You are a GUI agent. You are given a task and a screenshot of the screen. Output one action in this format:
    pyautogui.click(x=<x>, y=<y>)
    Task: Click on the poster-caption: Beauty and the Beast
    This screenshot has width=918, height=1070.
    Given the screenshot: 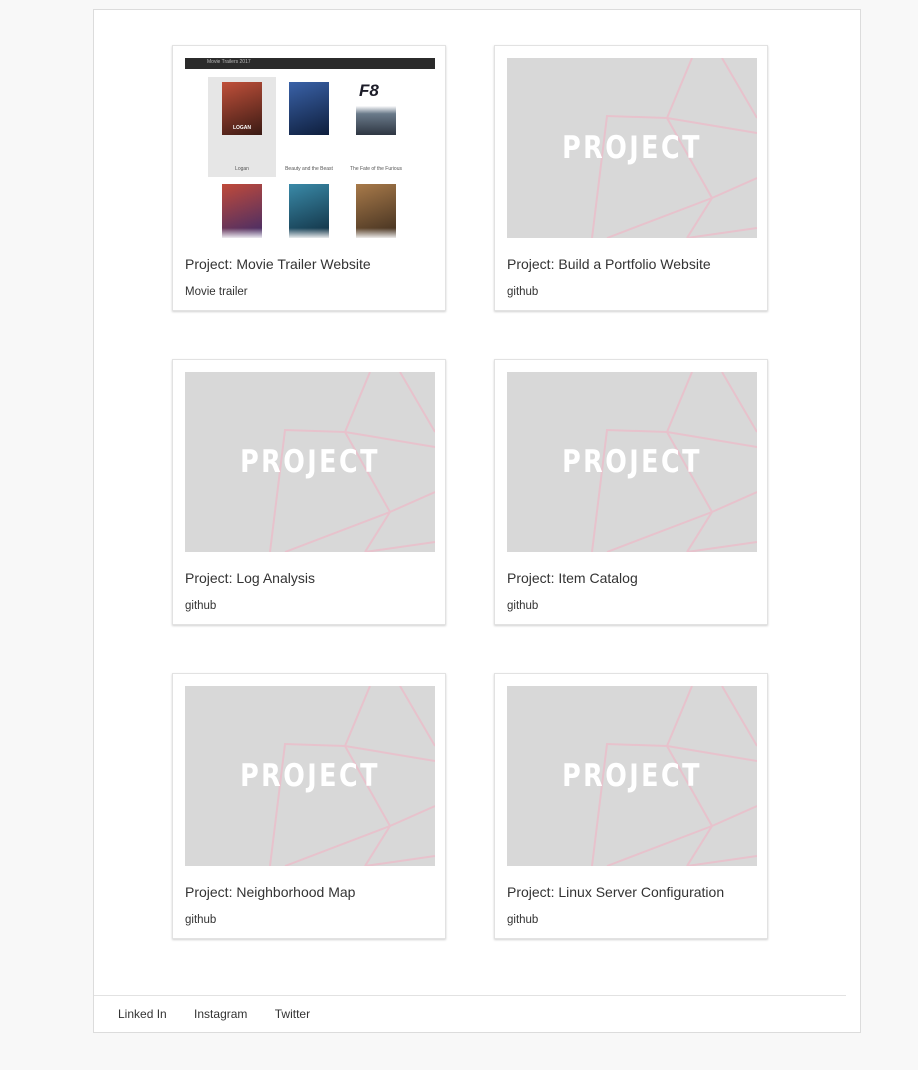 What is the action you would take?
    pyautogui.click(x=309, y=169)
    